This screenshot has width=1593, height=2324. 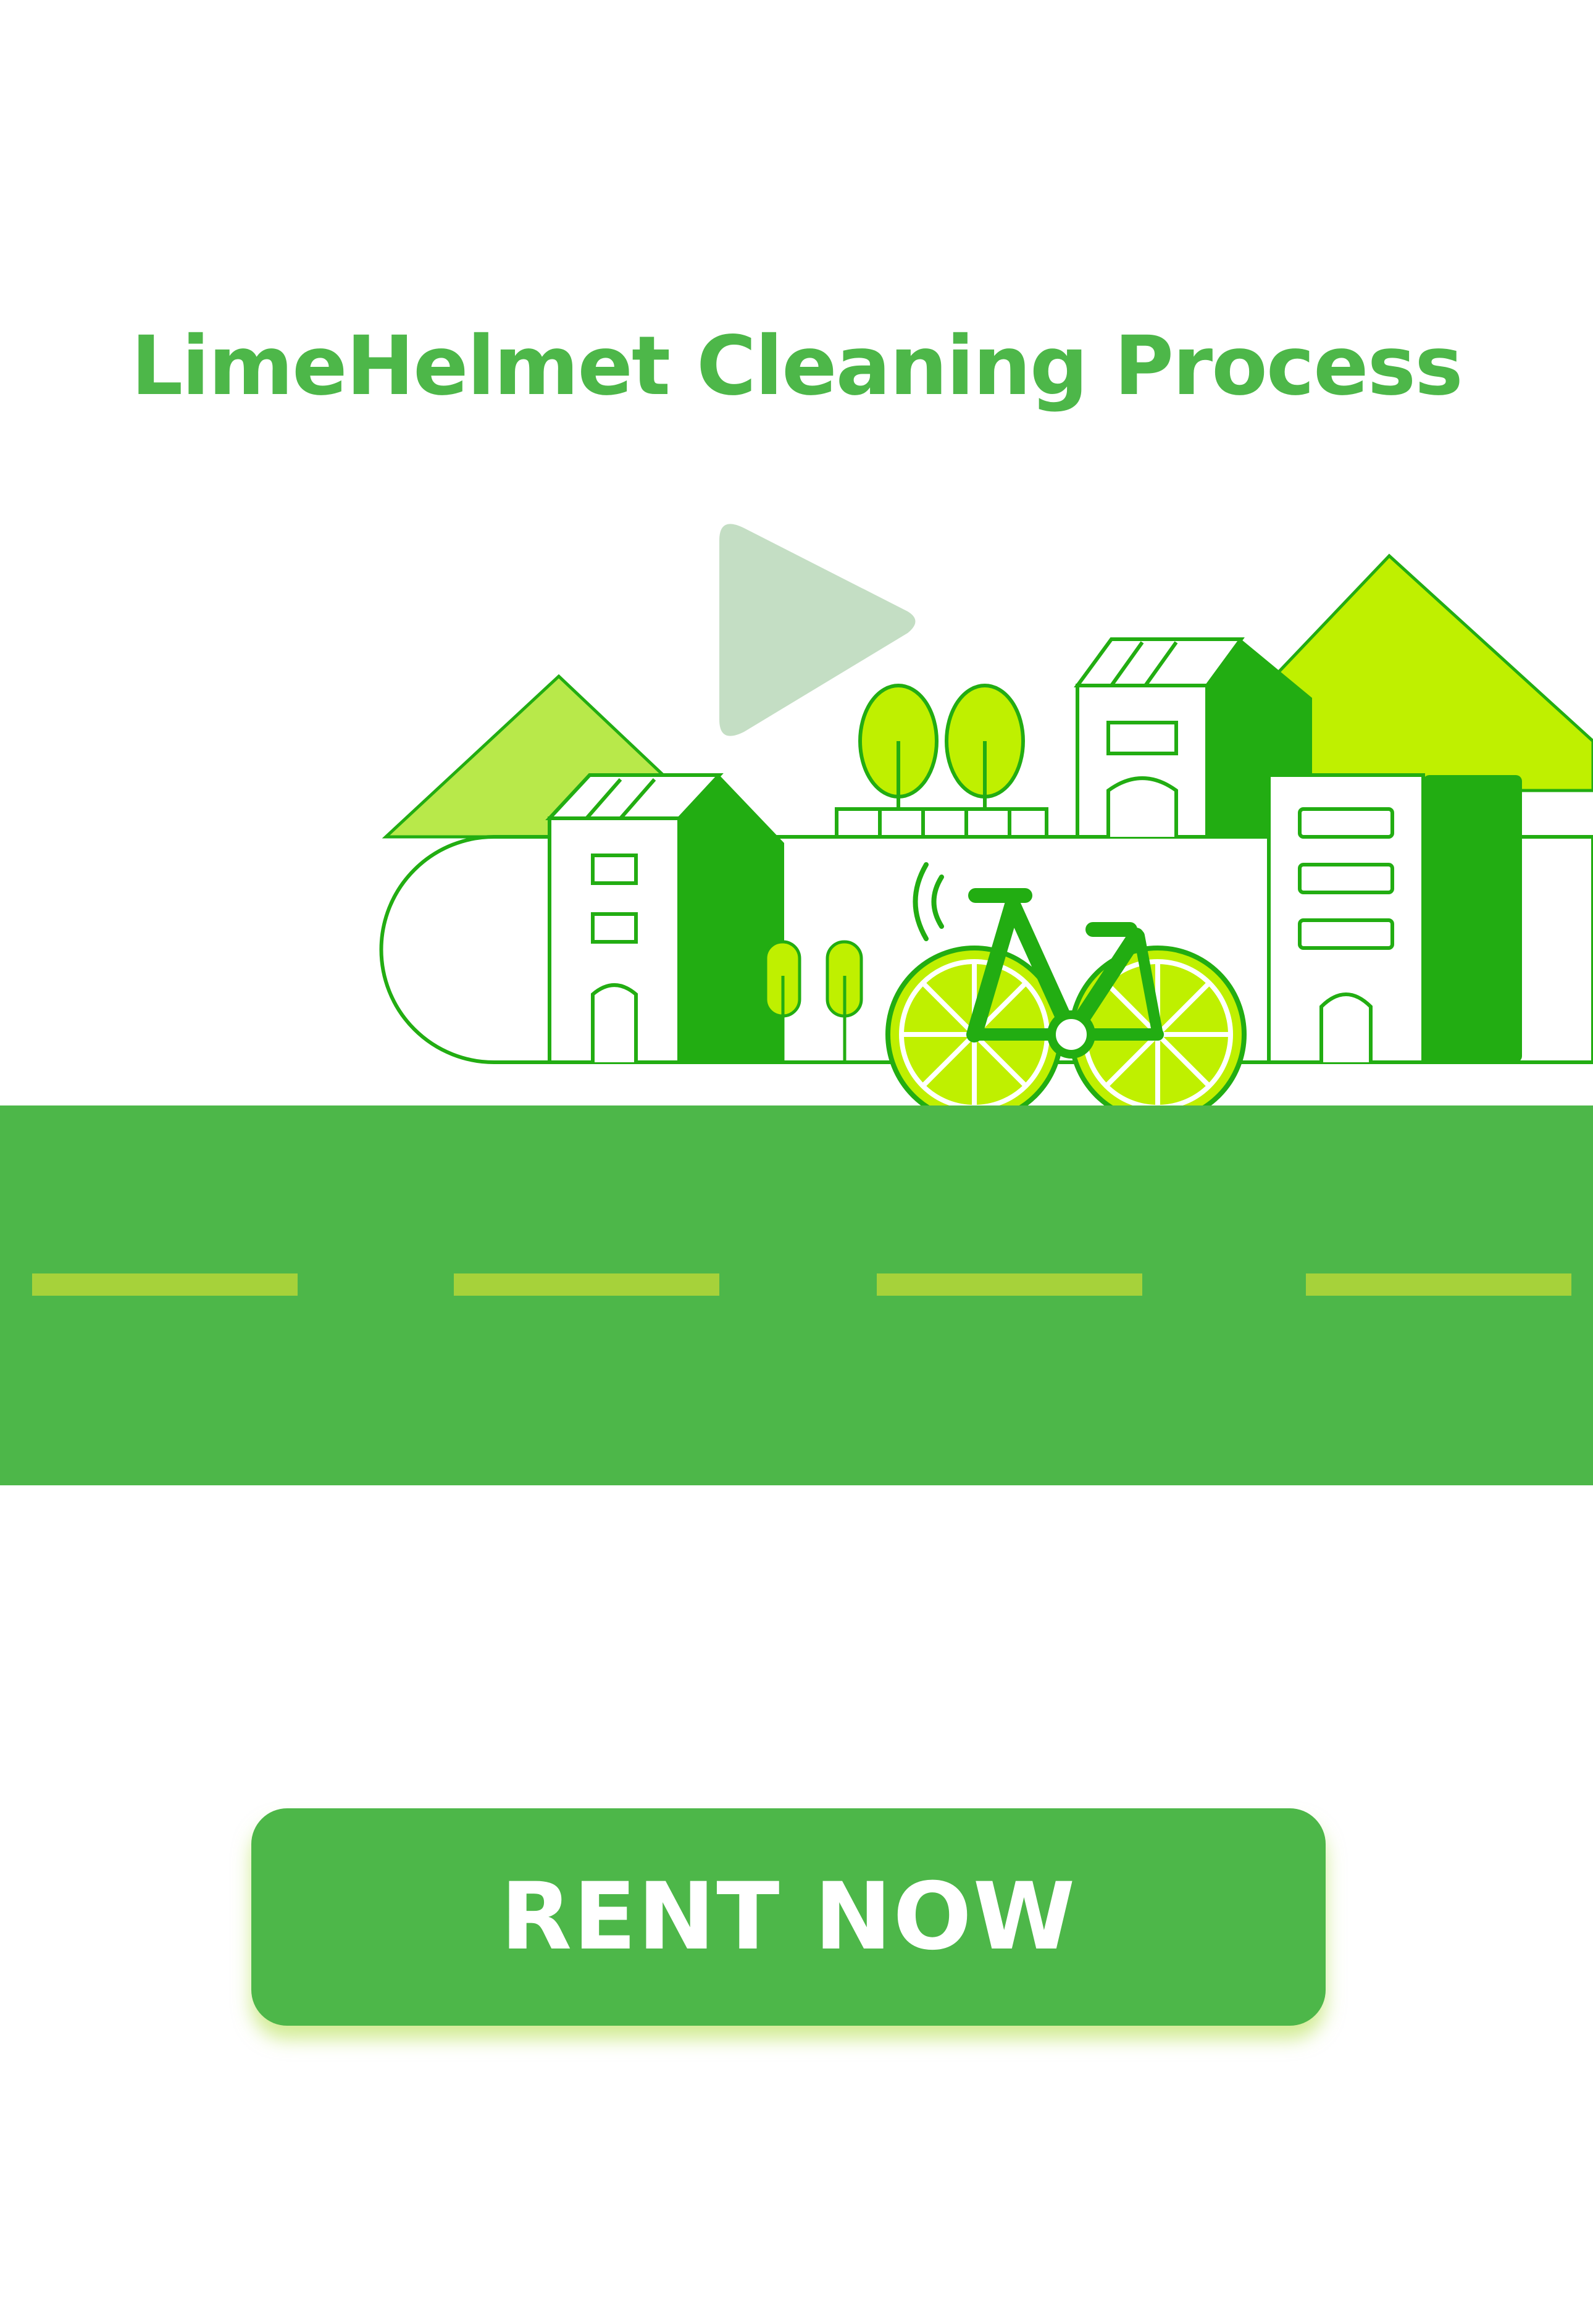 I want to click on rent-now-button: RENT NOW, so click(x=789, y=1917).